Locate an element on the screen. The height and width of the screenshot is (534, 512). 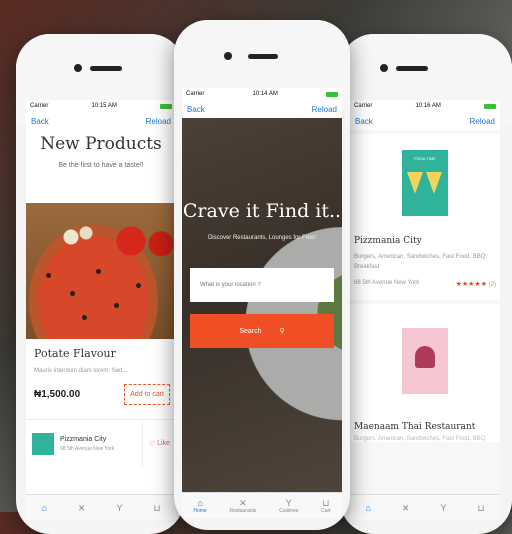
status-time: 10:16 AM is located at coordinates (428, 106).